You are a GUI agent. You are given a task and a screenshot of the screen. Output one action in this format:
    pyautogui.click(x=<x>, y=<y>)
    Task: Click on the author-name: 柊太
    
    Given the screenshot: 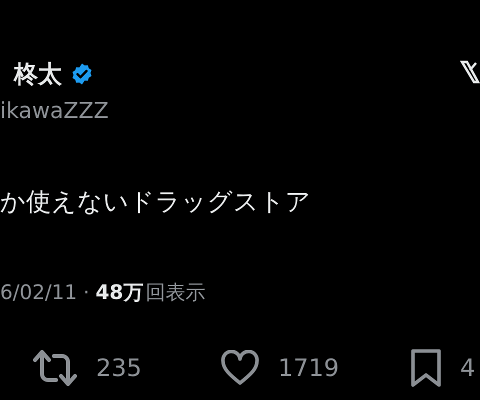 What is the action you would take?
    pyautogui.click(x=38, y=74)
    